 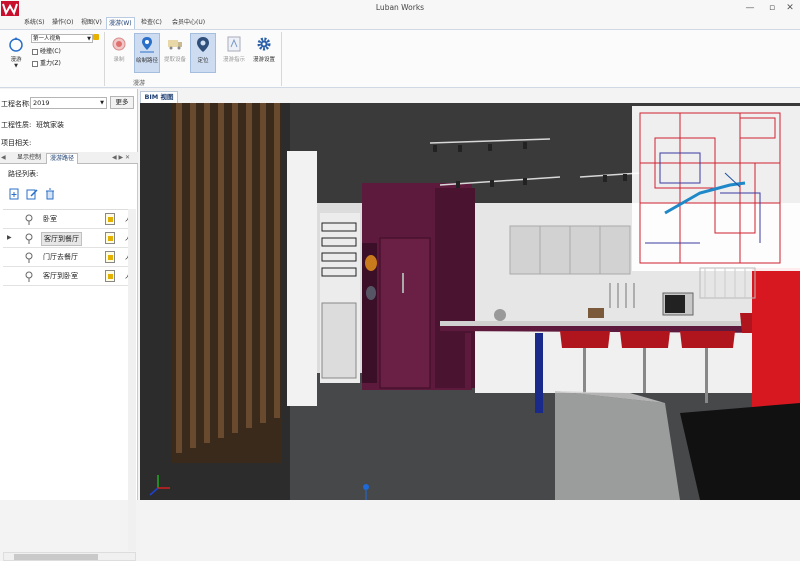 What do you see at coordinates (174, 60) in the screenshot?
I see `extract-device-label: 提取设备` at bounding box center [174, 60].